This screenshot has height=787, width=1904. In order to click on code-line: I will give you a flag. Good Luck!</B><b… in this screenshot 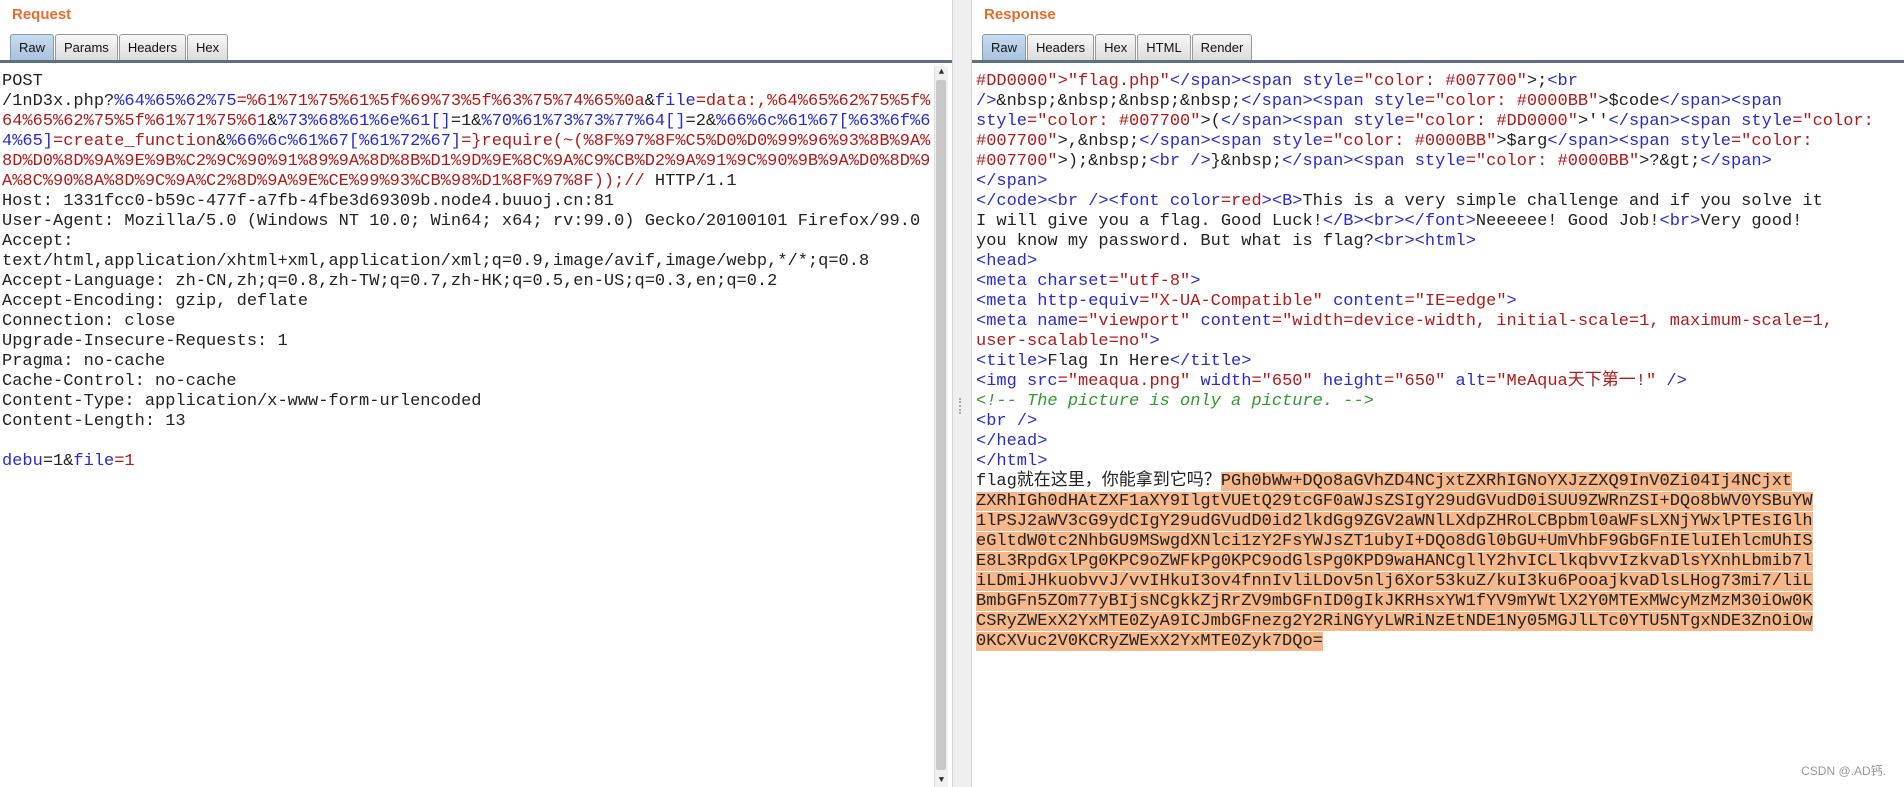, I will do `click(1431, 220)`.